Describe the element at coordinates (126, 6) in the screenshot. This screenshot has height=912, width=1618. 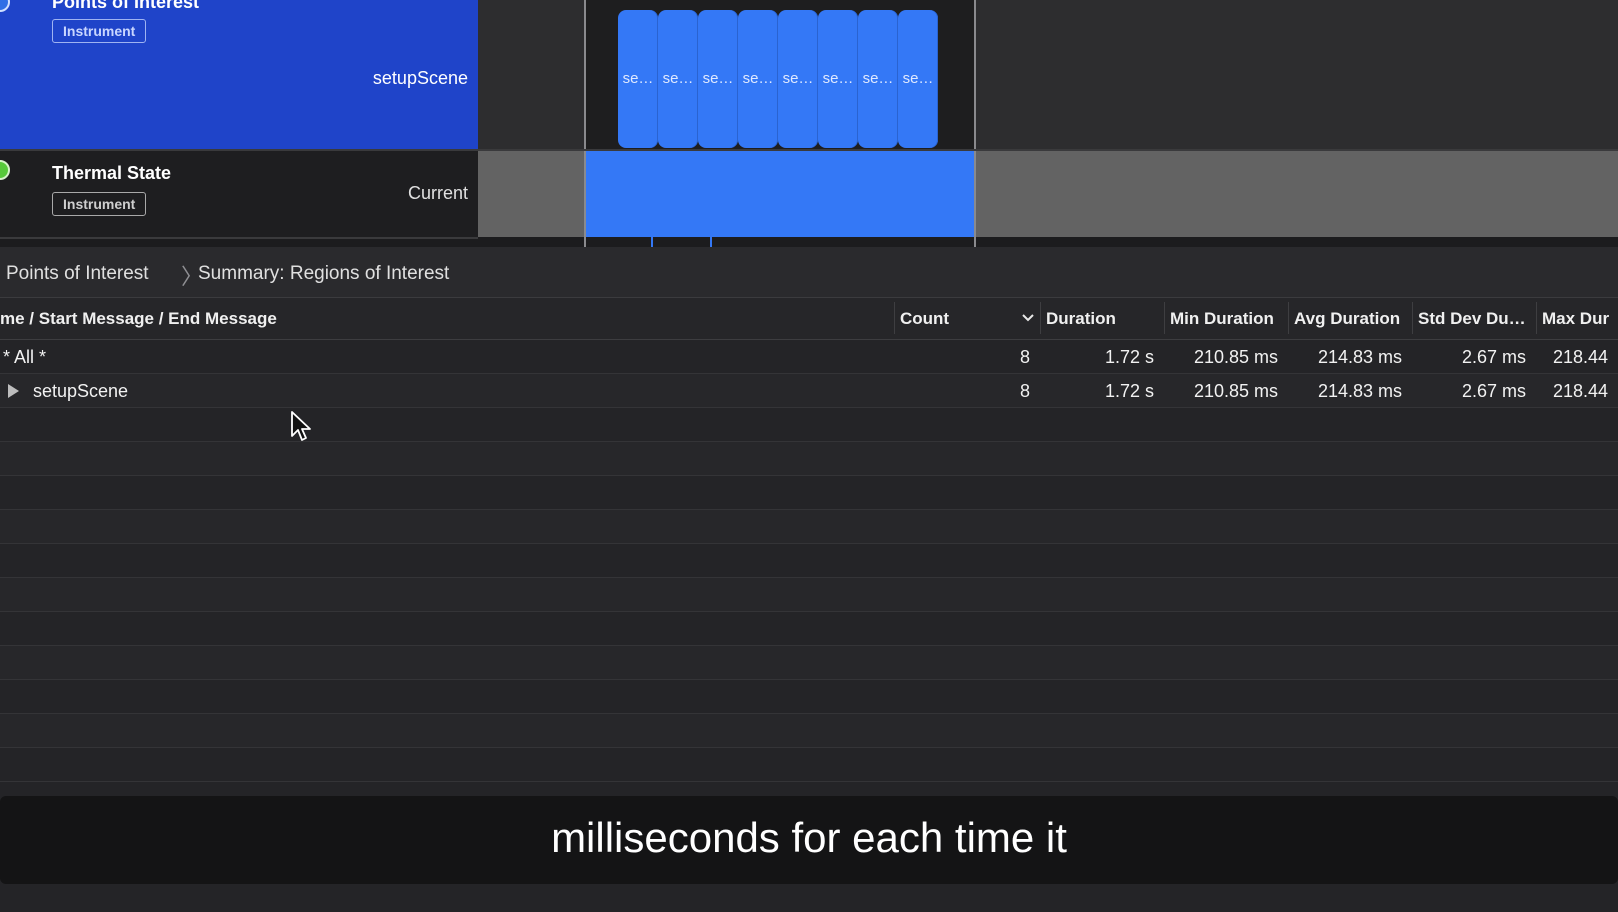
I see `track-title: Points of Interest` at that location.